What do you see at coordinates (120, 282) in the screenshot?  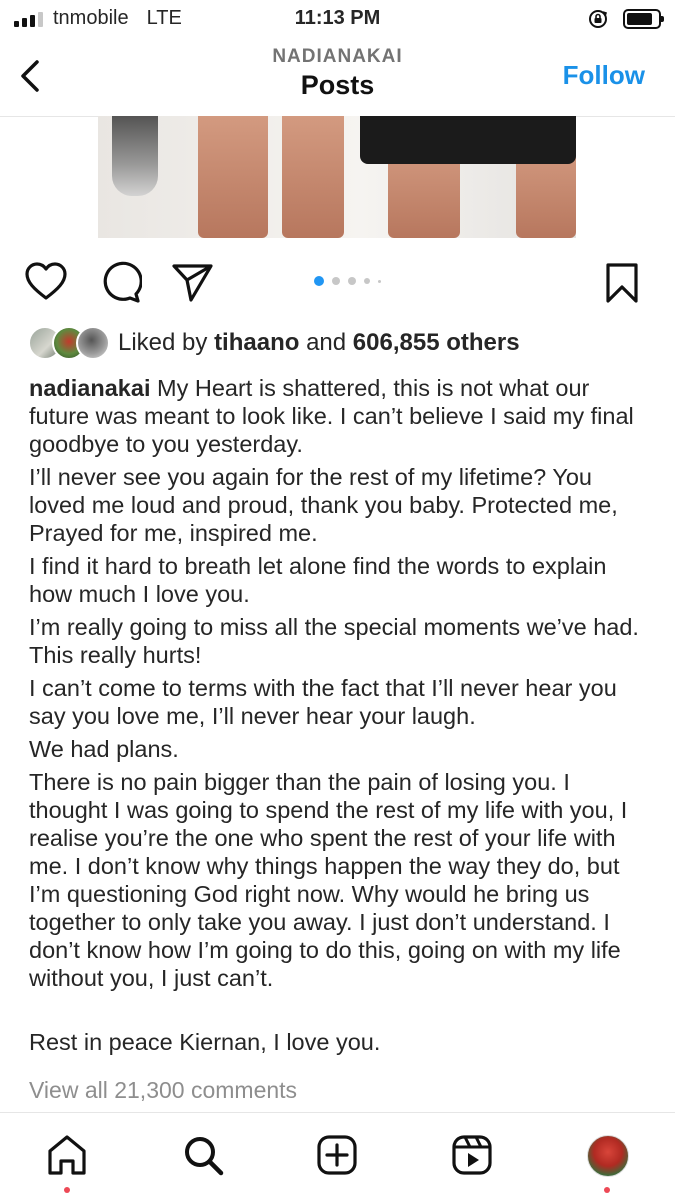 I see `comment-icon` at bounding box center [120, 282].